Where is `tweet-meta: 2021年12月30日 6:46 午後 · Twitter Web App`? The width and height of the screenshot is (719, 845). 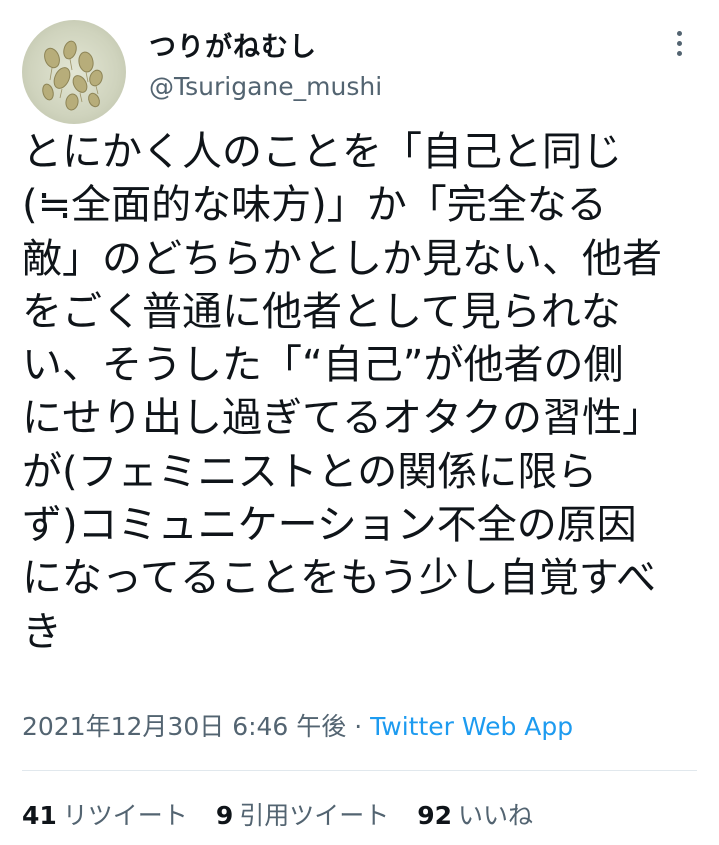
tweet-meta: 2021年12月30日 6:46 午後 · Twitter Web App is located at coordinates (297, 725).